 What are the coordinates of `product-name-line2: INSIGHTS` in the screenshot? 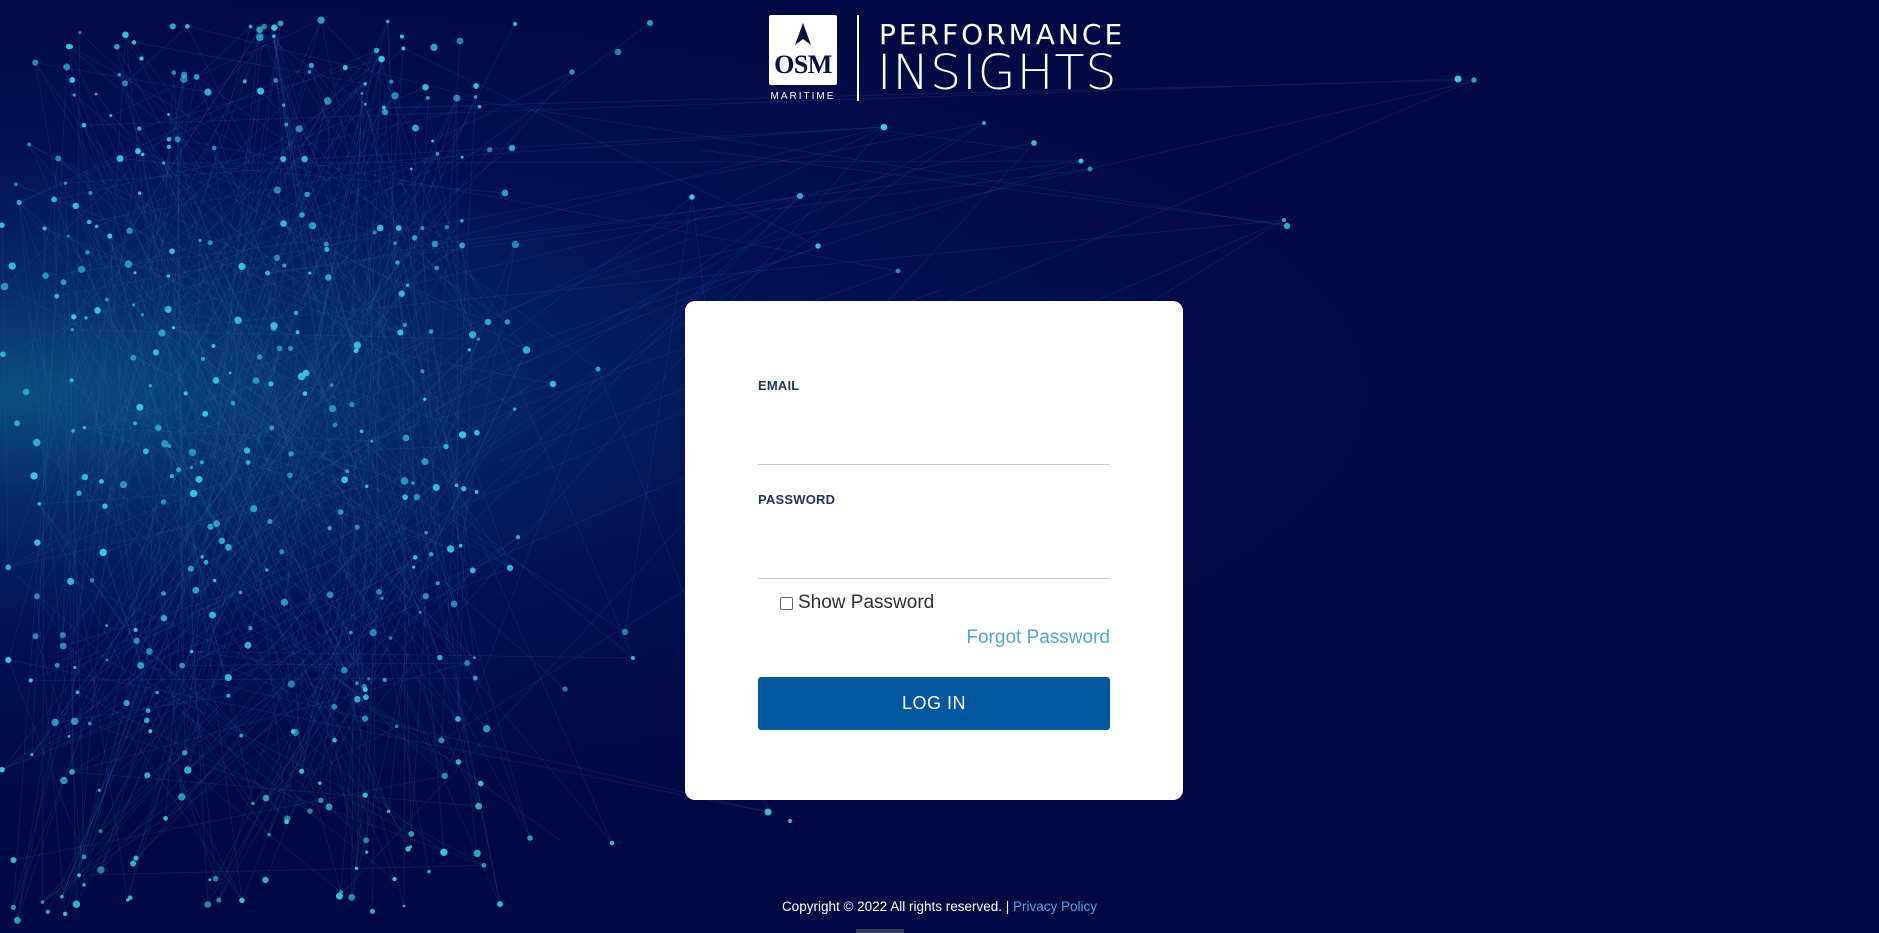 It's located at (997, 73).